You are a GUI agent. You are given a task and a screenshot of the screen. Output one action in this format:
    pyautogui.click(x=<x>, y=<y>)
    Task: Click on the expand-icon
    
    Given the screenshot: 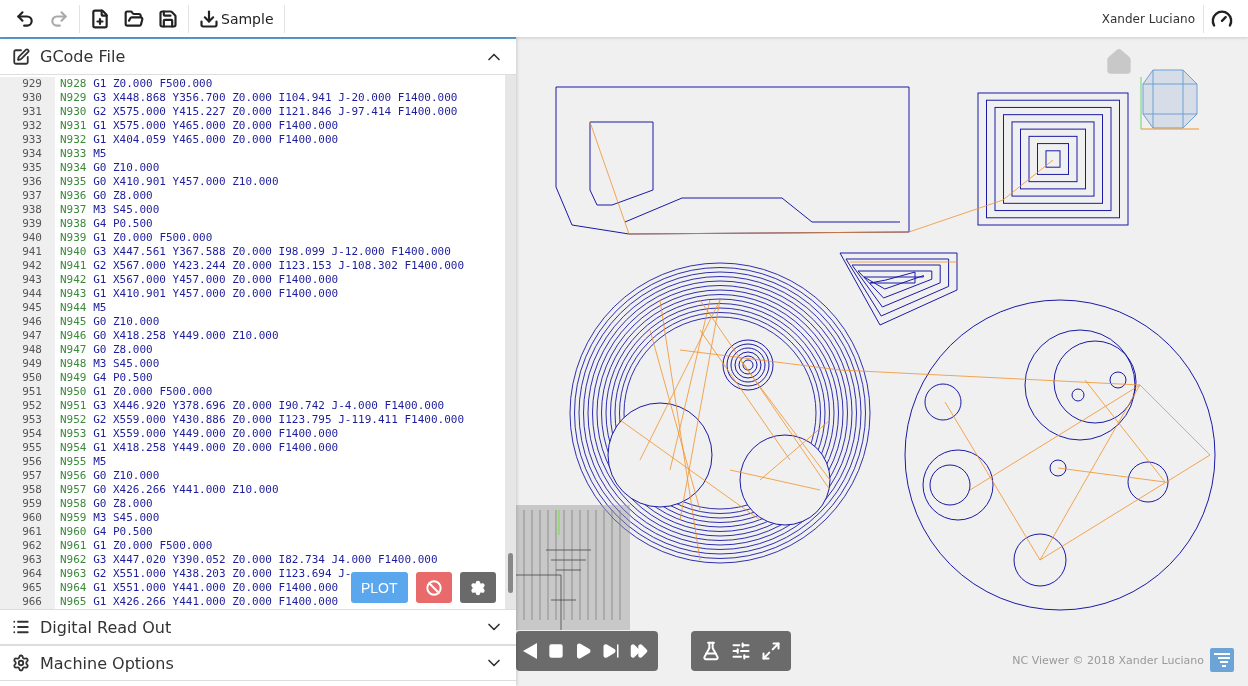 What is the action you would take?
    pyautogui.click(x=771, y=651)
    